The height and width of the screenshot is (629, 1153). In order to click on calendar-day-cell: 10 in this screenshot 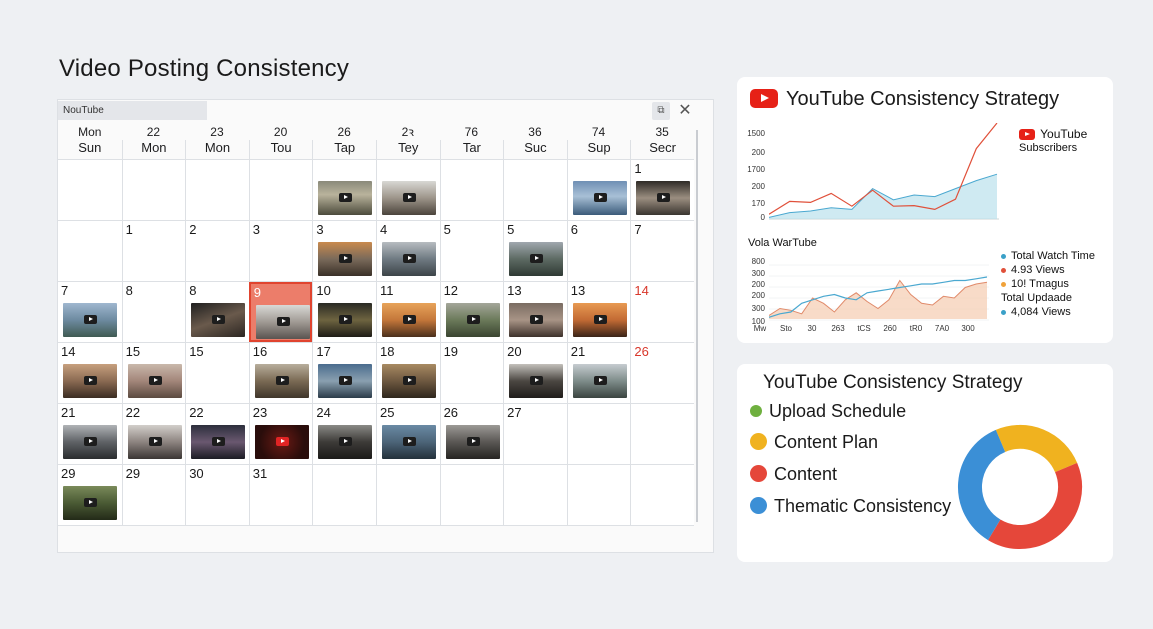, I will do `click(344, 312)`.